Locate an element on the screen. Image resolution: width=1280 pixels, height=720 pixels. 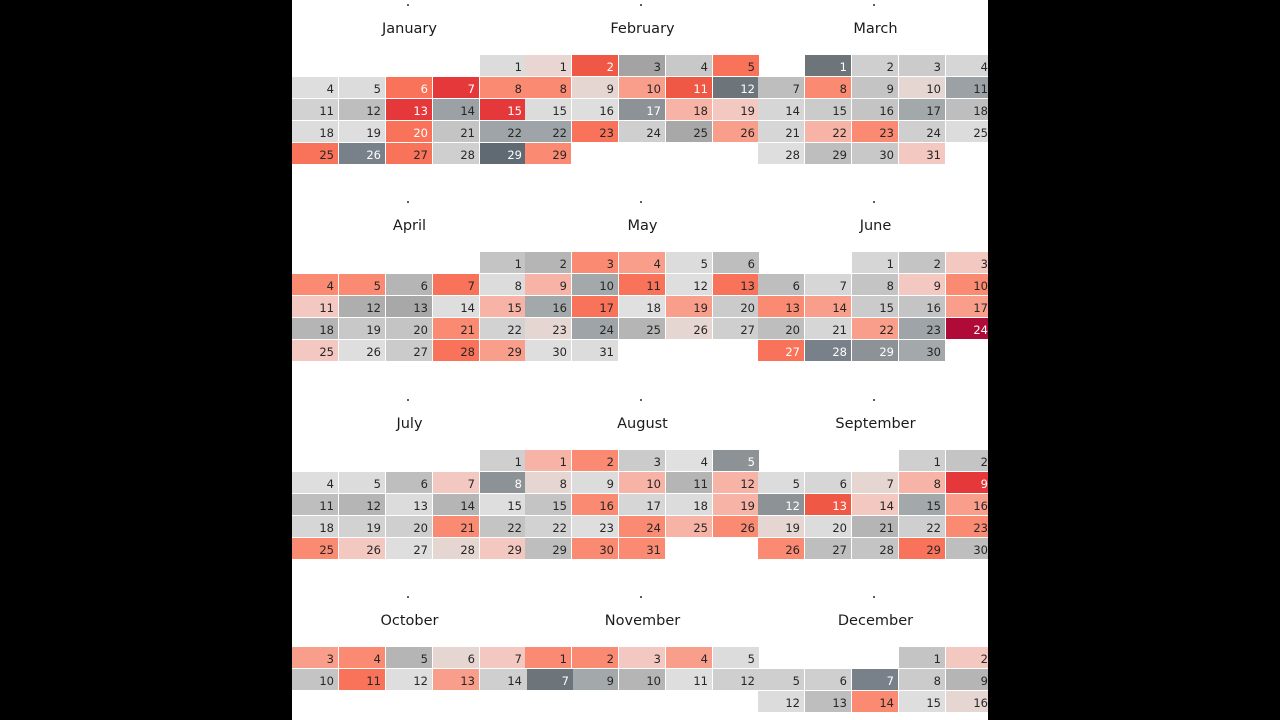
day-cell: 22 is located at coordinates (503, 328).